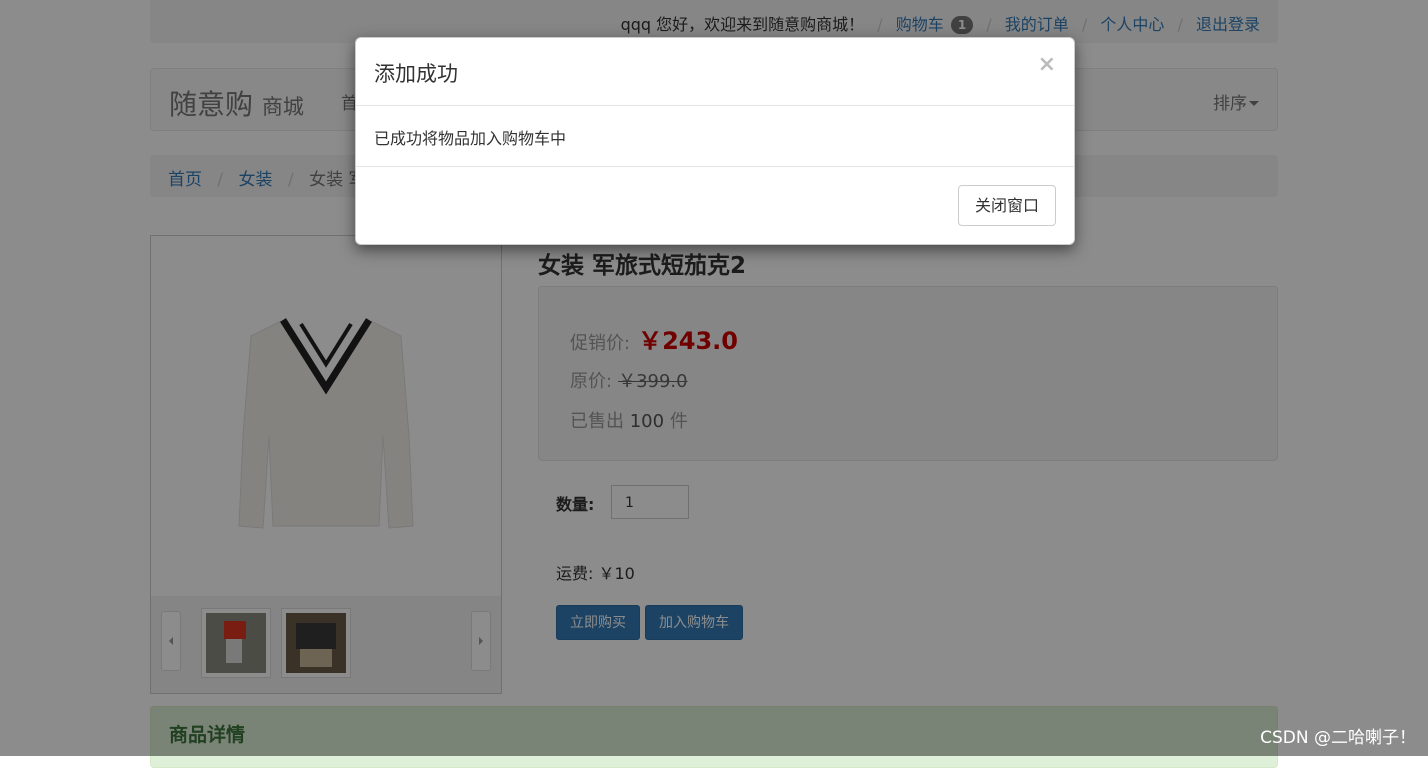  What do you see at coordinates (1338, 738) in the screenshot?
I see `watermark: CSDN @二哈喇子！` at bounding box center [1338, 738].